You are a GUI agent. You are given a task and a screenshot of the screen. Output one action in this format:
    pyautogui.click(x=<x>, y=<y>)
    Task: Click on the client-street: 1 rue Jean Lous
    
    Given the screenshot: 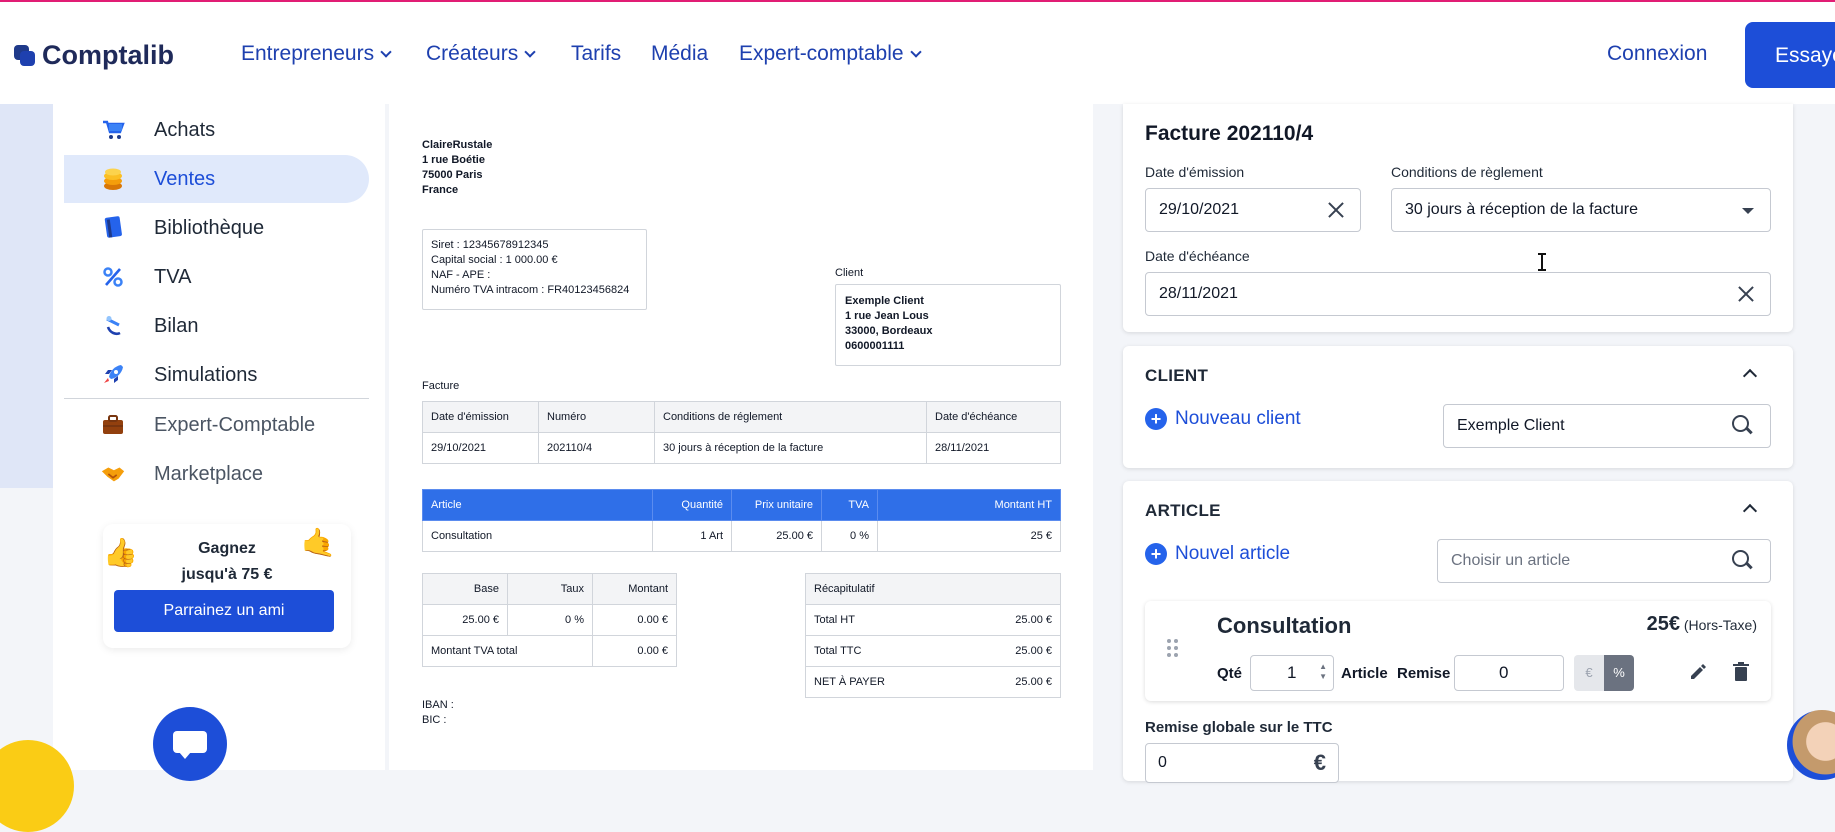 What is the action you would take?
    pyautogui.click(x=887, y=316)
    